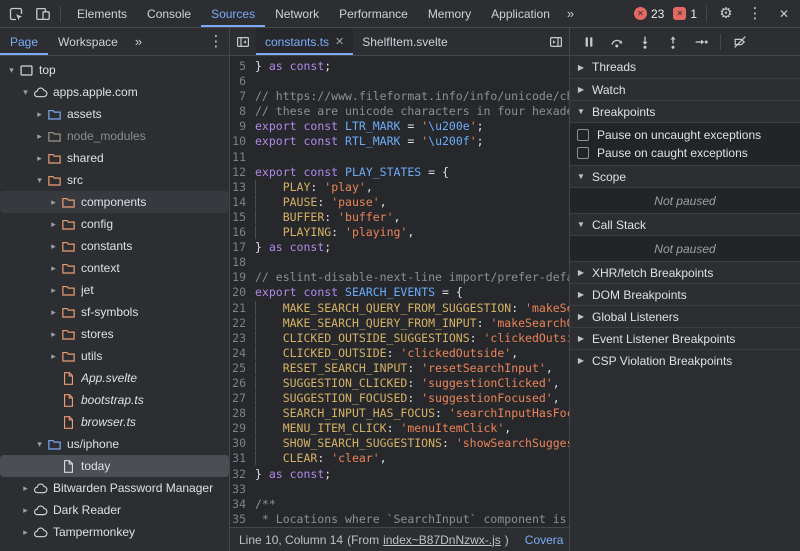  I want to click on tab-application: Application, so click(520, 13).